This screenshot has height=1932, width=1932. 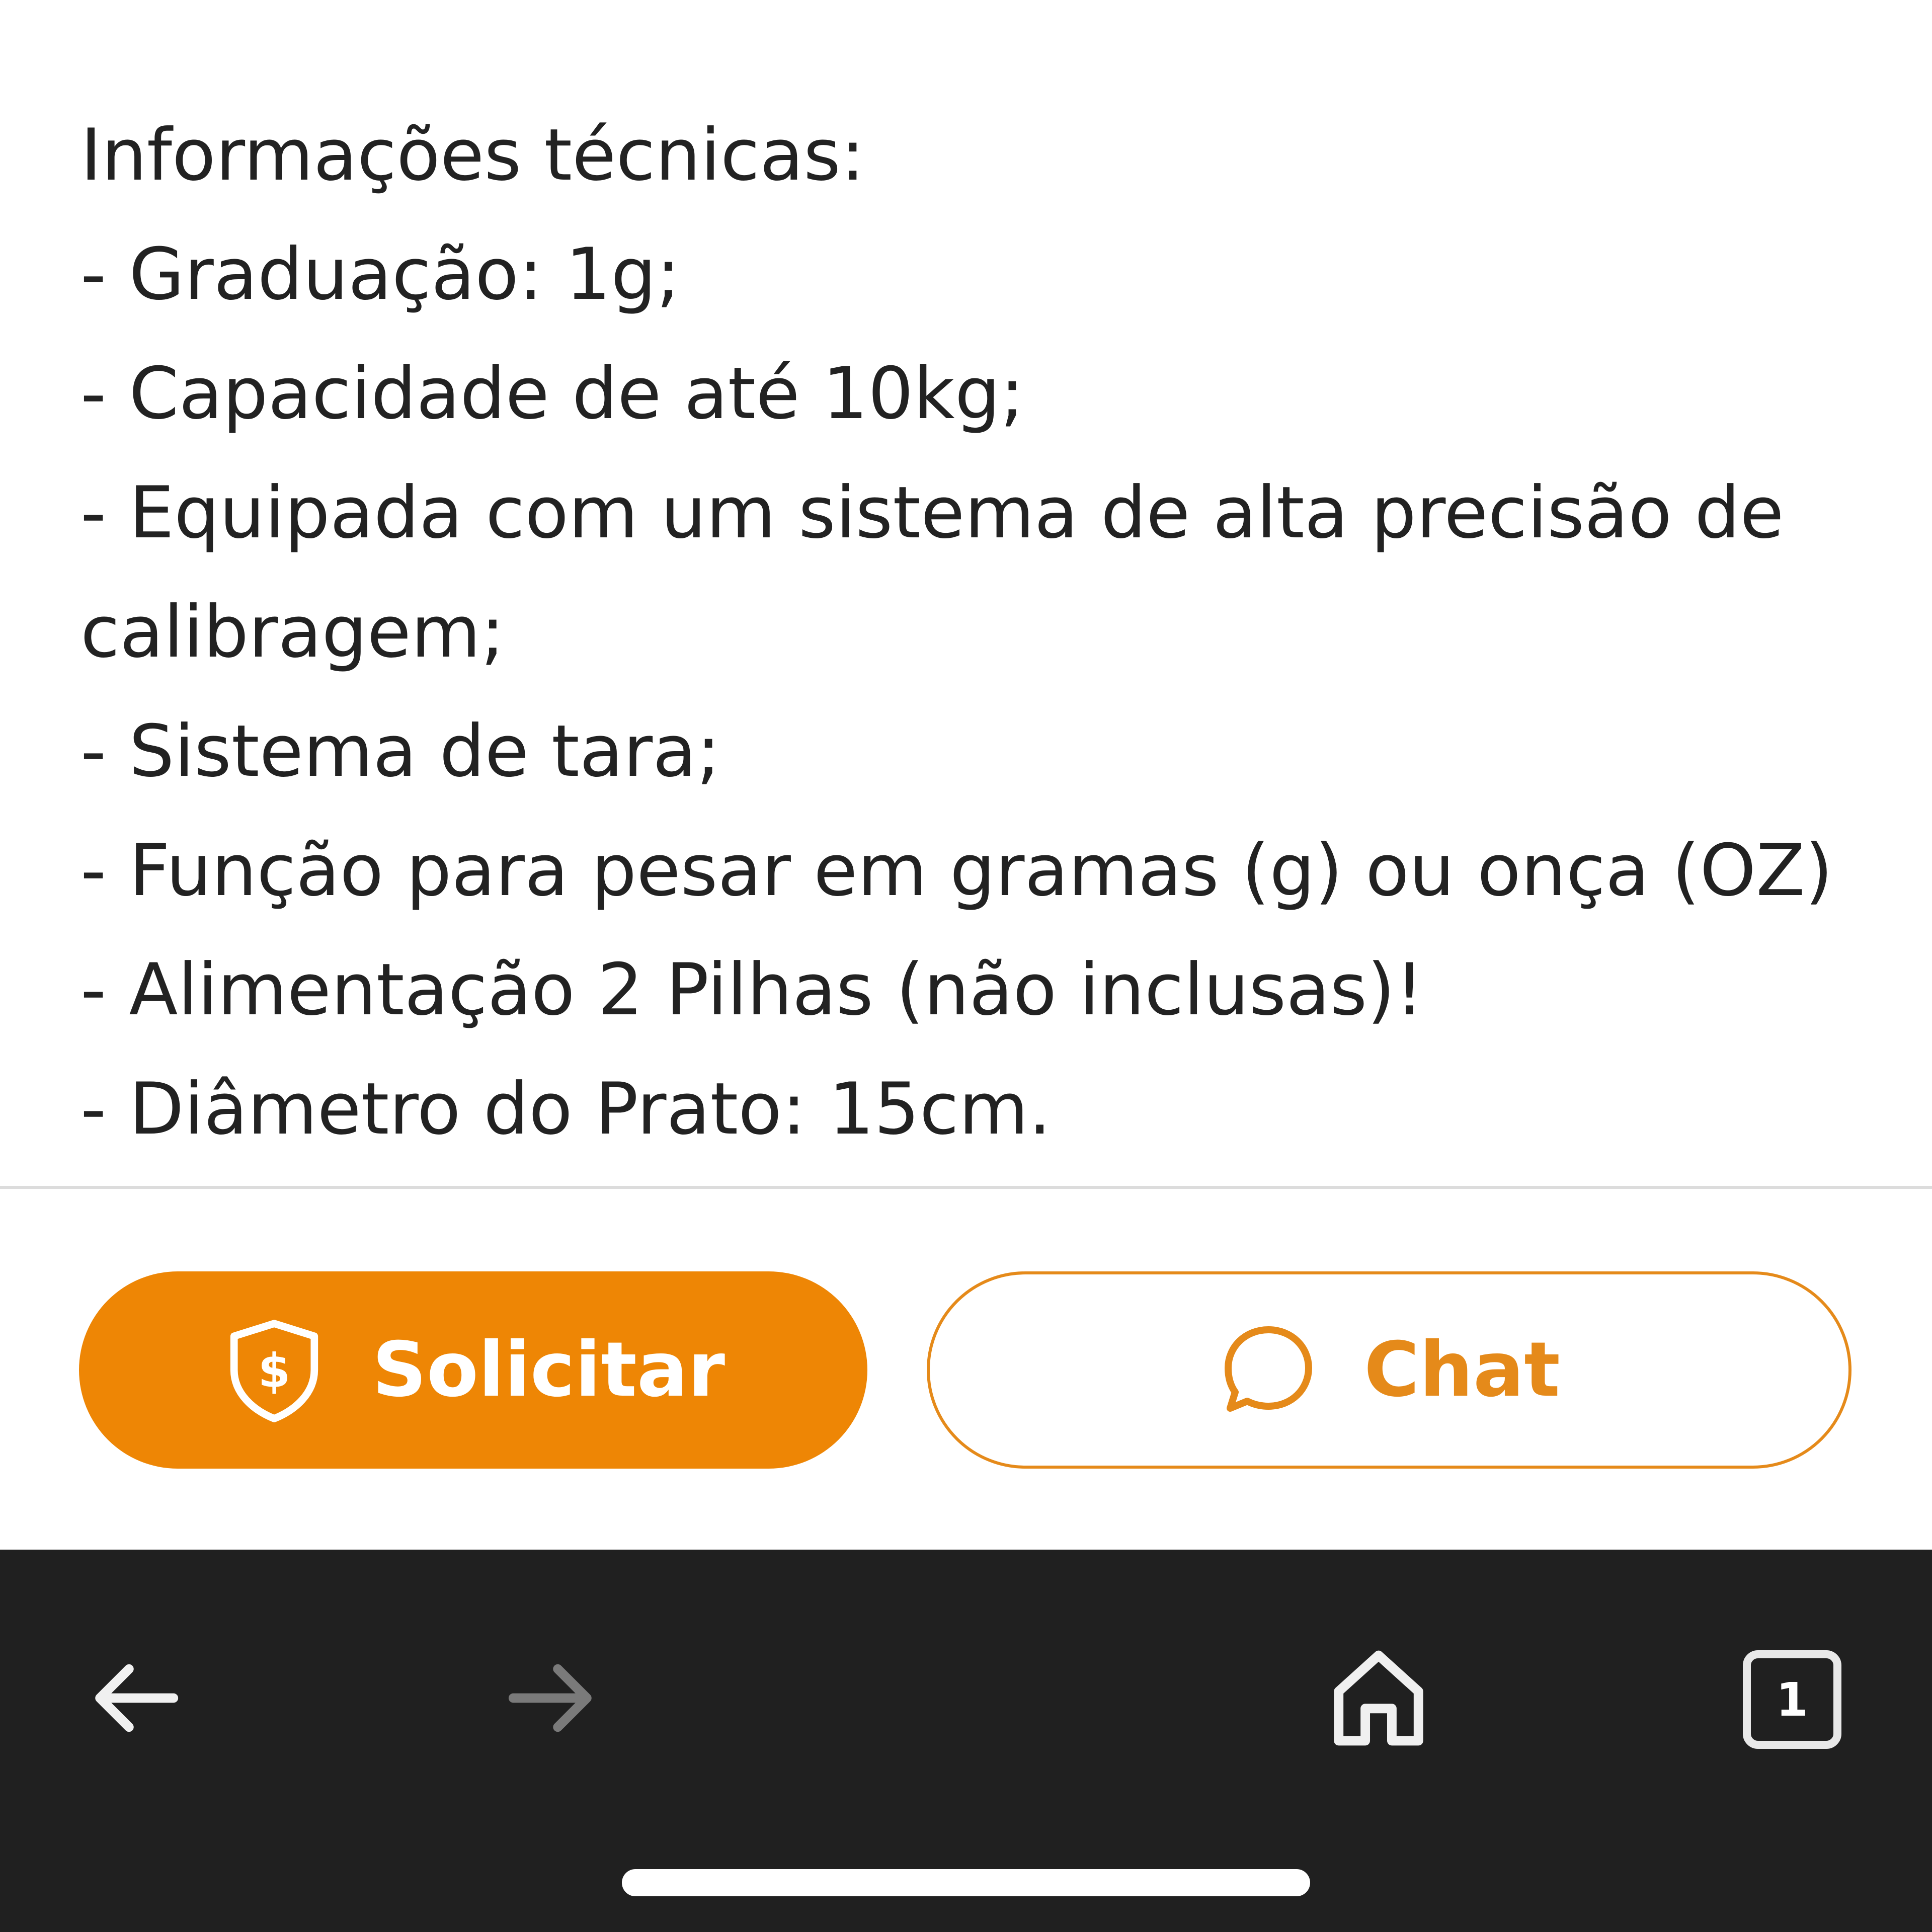 What do you see at coordinates (472, 156) in the screenshot?
I see `info-heading: Informações técnicas:` at bounding box center [472, 156].